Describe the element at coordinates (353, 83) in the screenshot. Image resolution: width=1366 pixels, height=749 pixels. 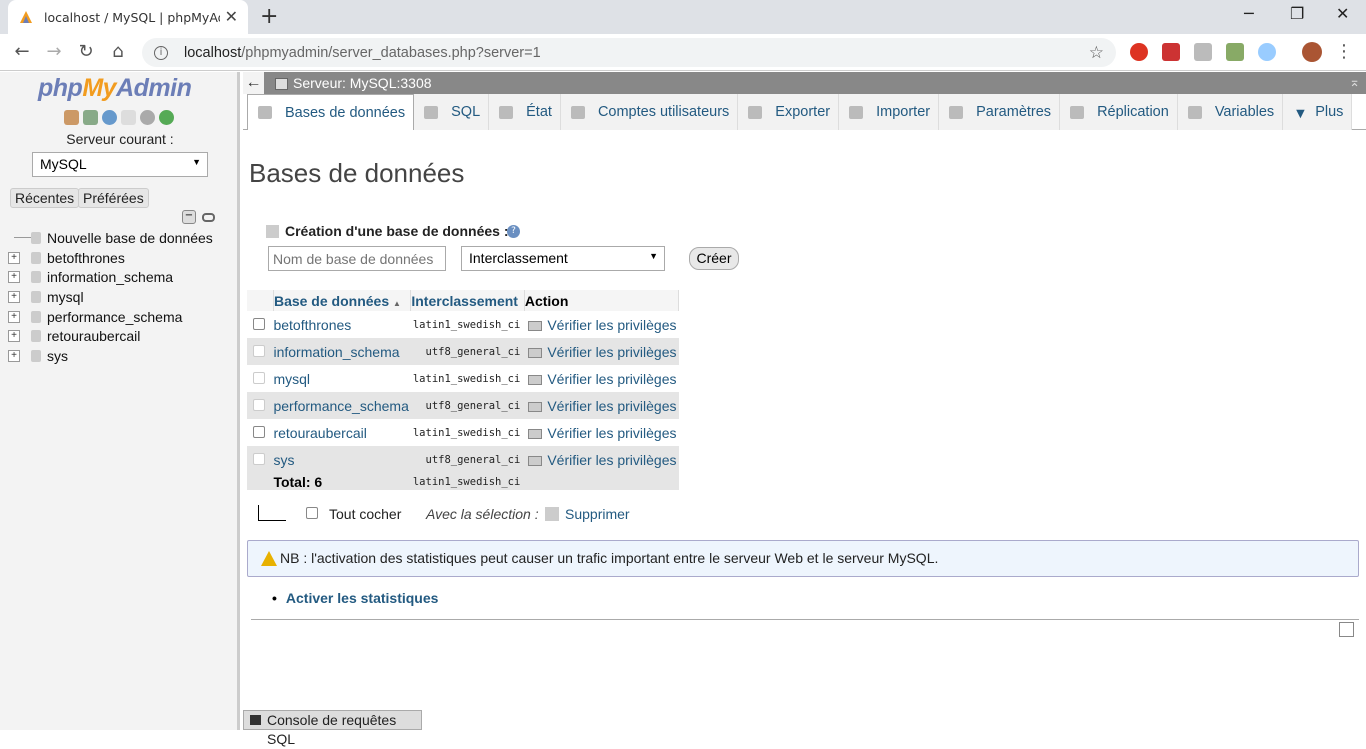
I see `server-breadcrumb: Serveur: MySQL:3308` at that location.